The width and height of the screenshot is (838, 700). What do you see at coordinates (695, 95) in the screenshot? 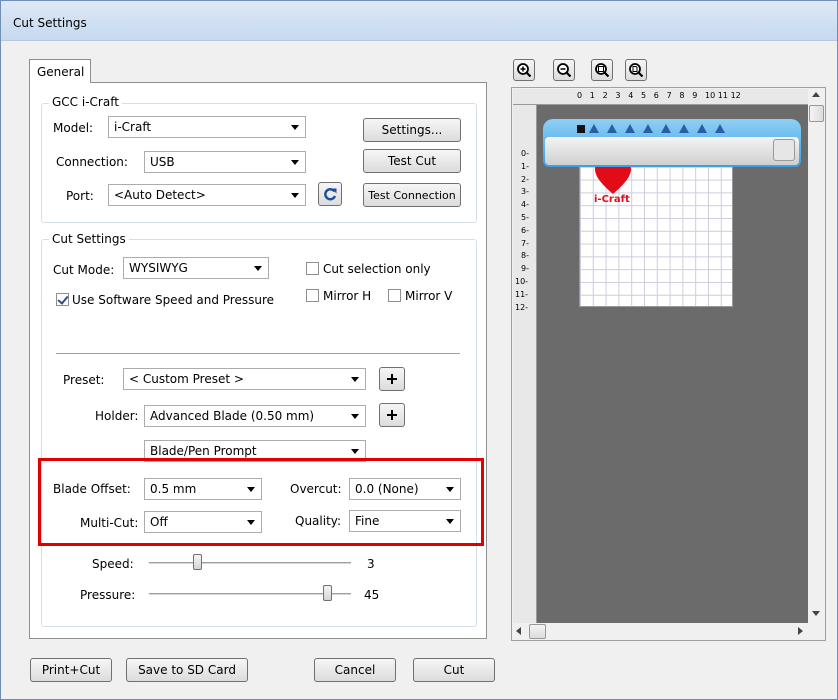
I see `ruler-top-tick: 9` at bounding box center [695, 95].